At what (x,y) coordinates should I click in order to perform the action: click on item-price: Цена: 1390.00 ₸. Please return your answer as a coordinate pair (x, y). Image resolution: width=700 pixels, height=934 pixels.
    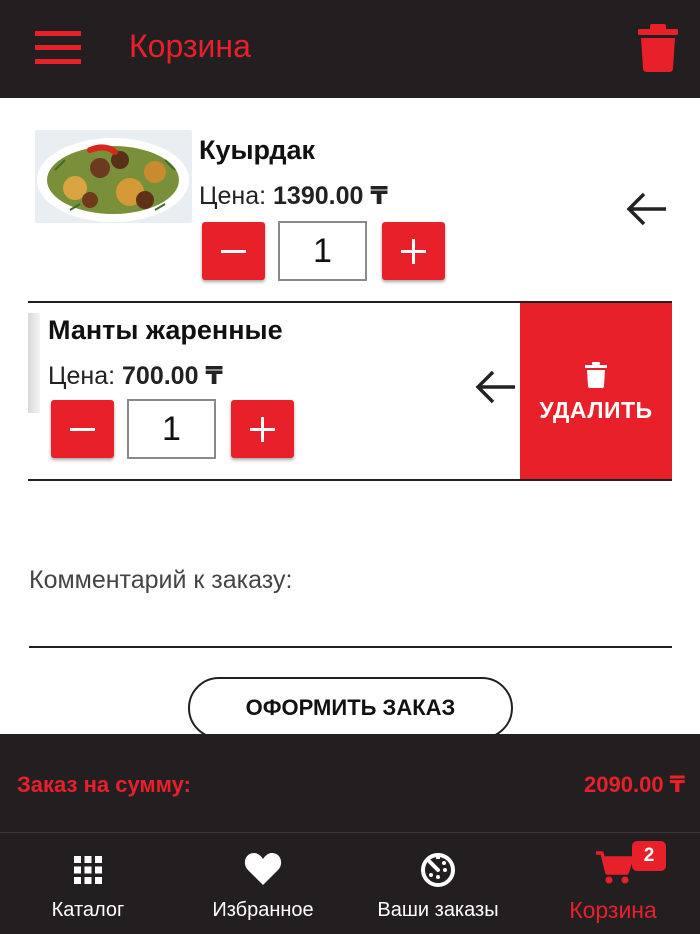
    Looking at the image, I should click on (293, 196).